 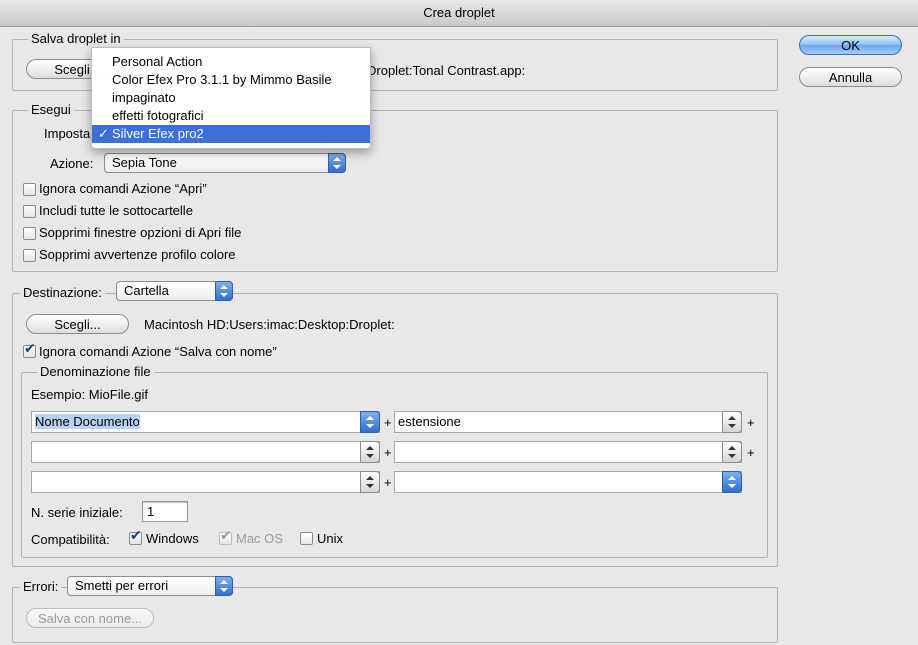 I want to click on action-label: Azione:, so click(x=72, y=163).